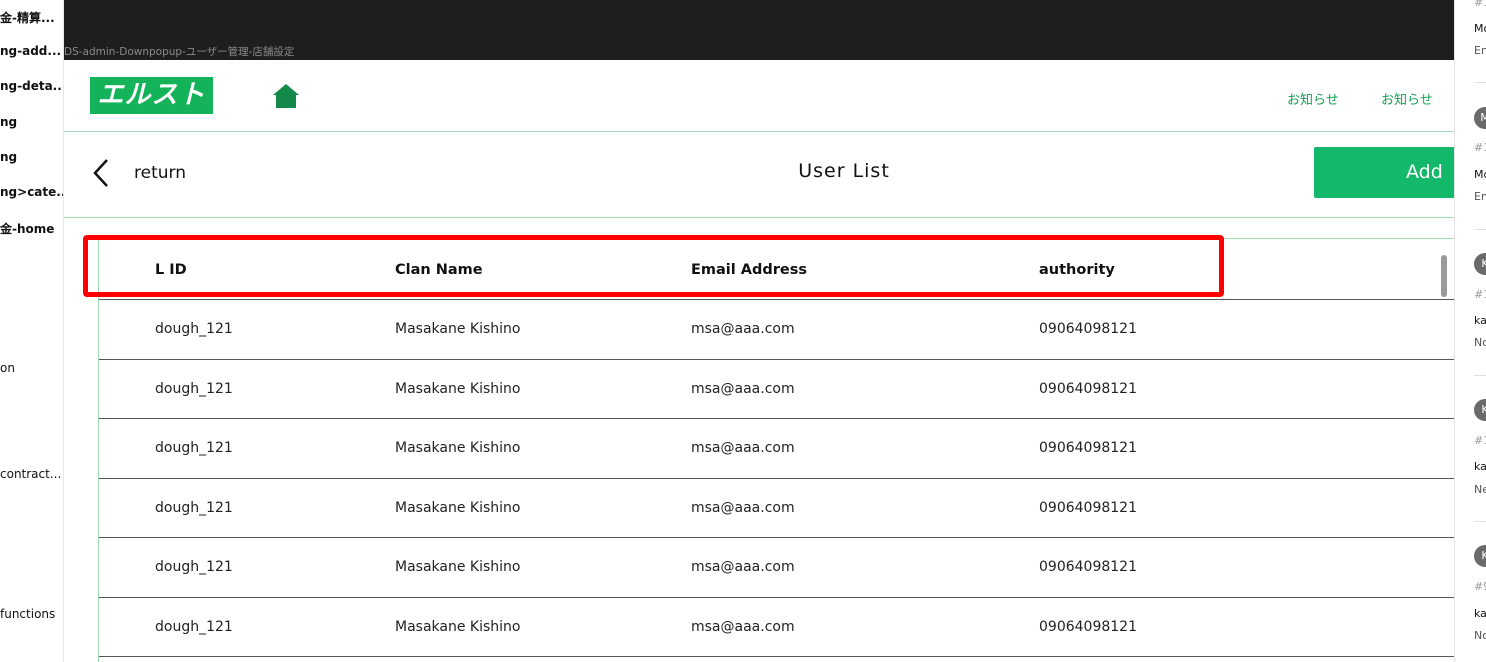 This screenshot has width=1486, height=662. I want to click on subheader-divider, so click(759, 217).